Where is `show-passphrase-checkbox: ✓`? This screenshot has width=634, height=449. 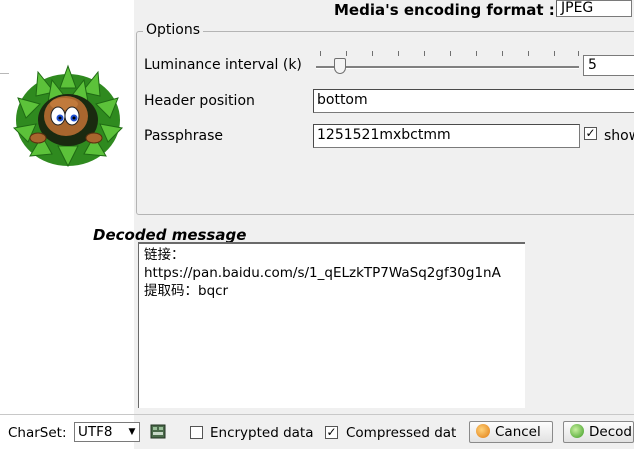
show-passphrase-checkbox: ✓ is located at coordinates (590, 133).